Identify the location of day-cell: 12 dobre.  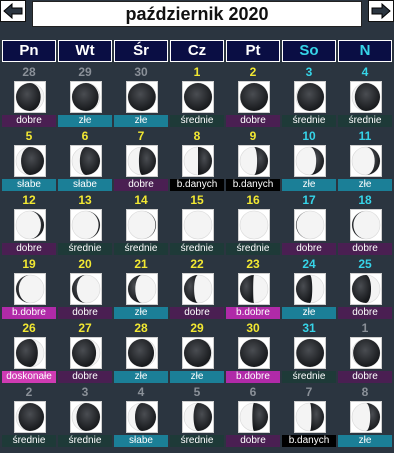
(29, 225).